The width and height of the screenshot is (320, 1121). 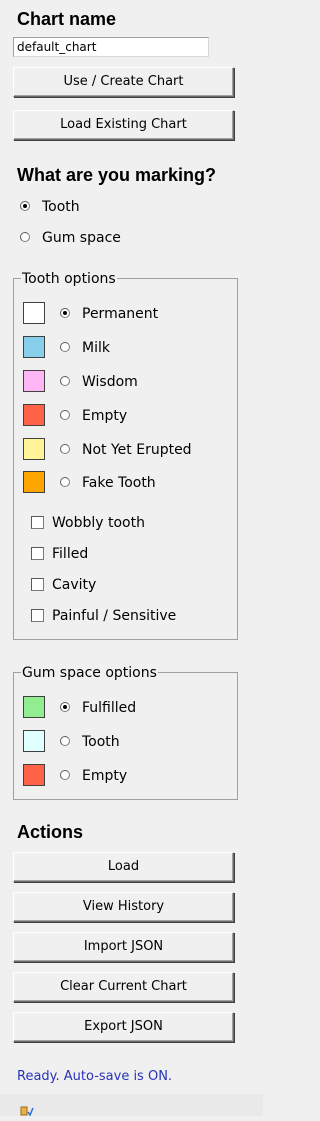 I want to click on painful-sensitive-checkbox-row: Painful / Sensitive, so click(x=126, y=616).